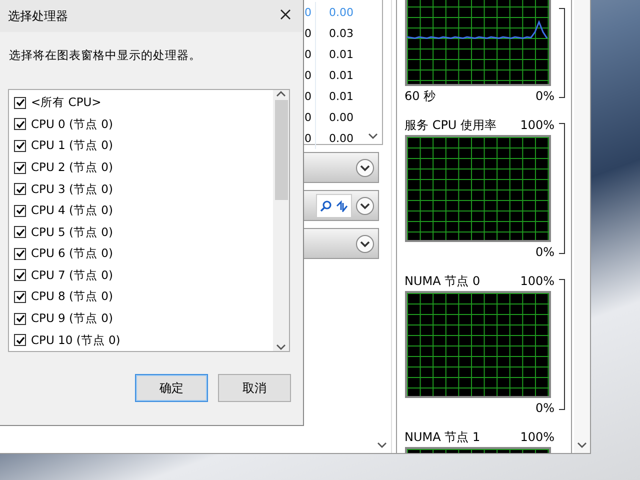 Image resolution: width=640 pixels, height=480 pixels. I want to click on checkbox-label: CPU 1 (节点 0), so click(72, 146).